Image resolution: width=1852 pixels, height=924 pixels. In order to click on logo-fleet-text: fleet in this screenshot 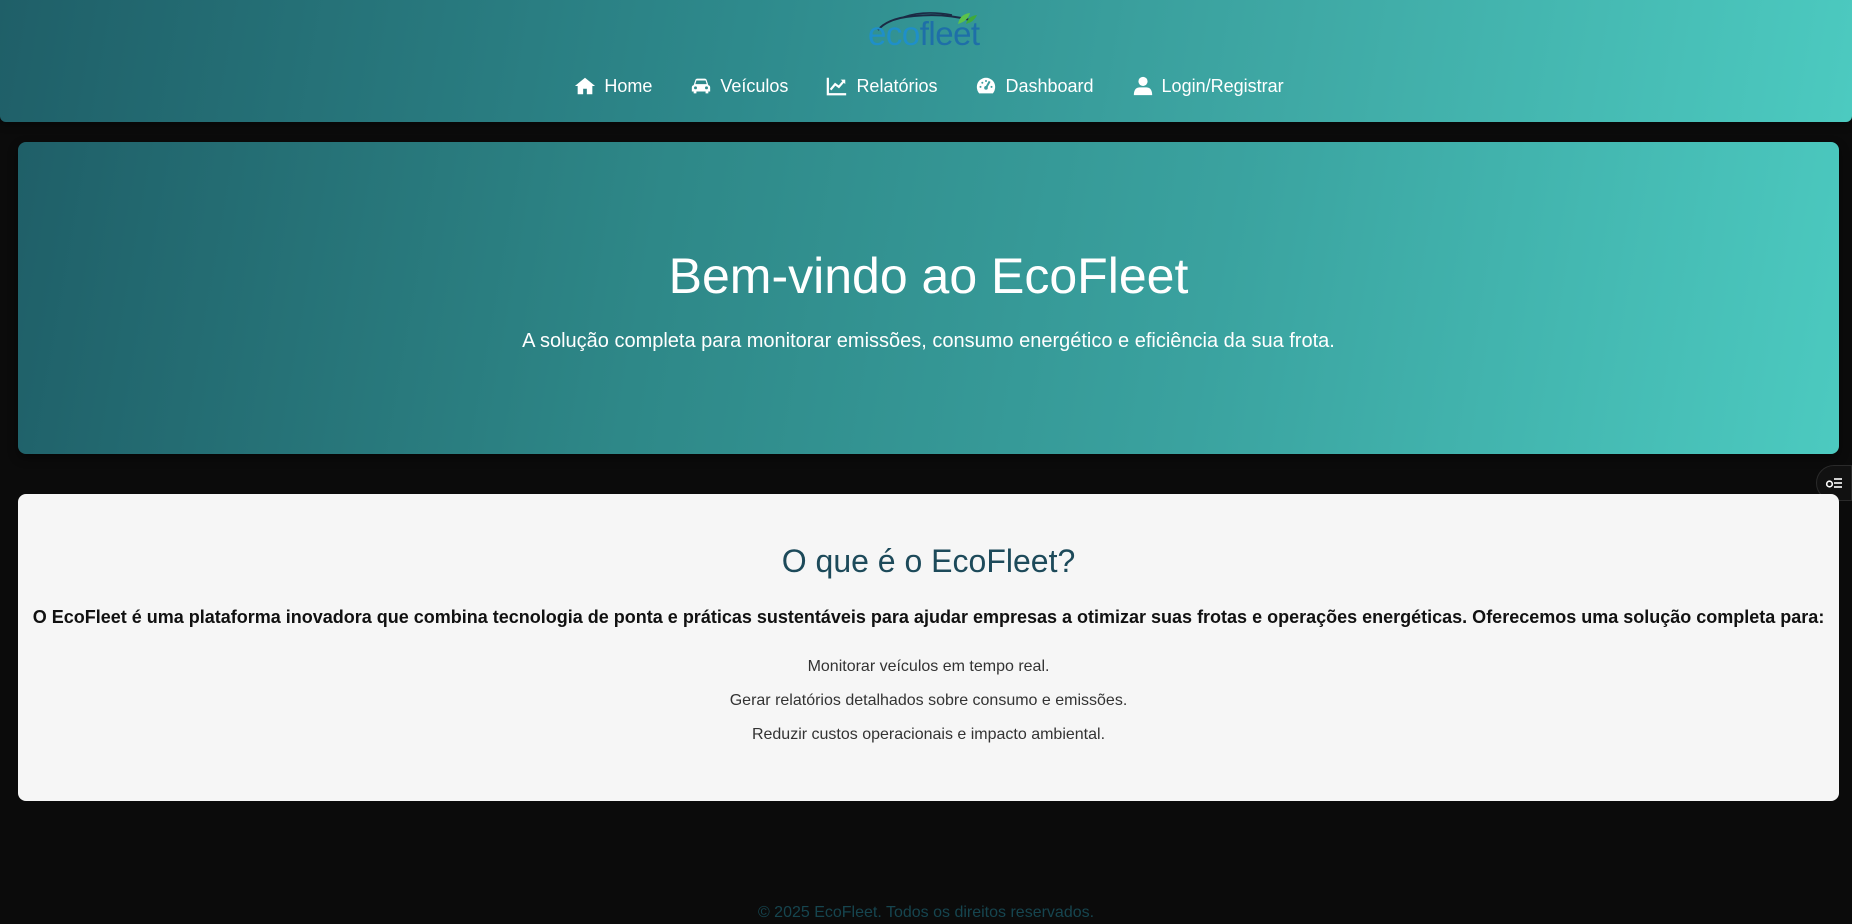, I will do `click(949, 33)`.